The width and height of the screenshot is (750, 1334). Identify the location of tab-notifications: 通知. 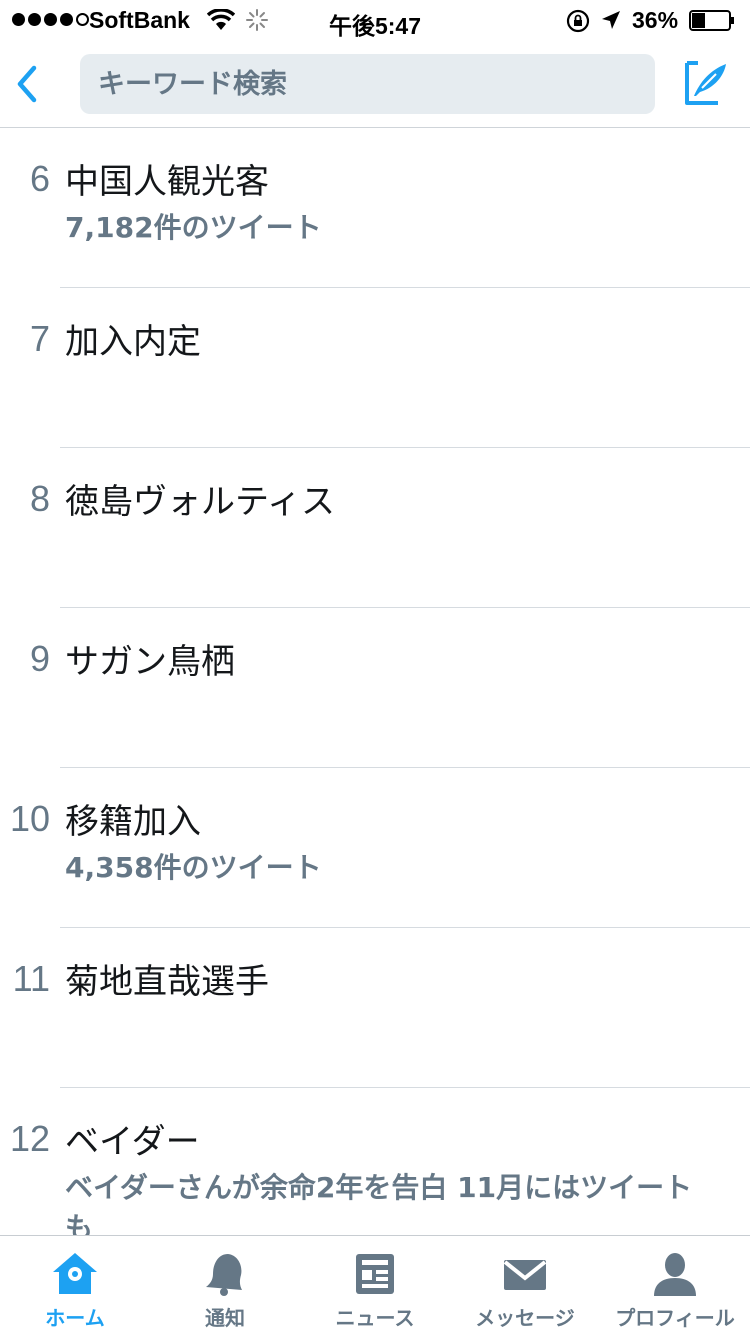
(225, 1285).